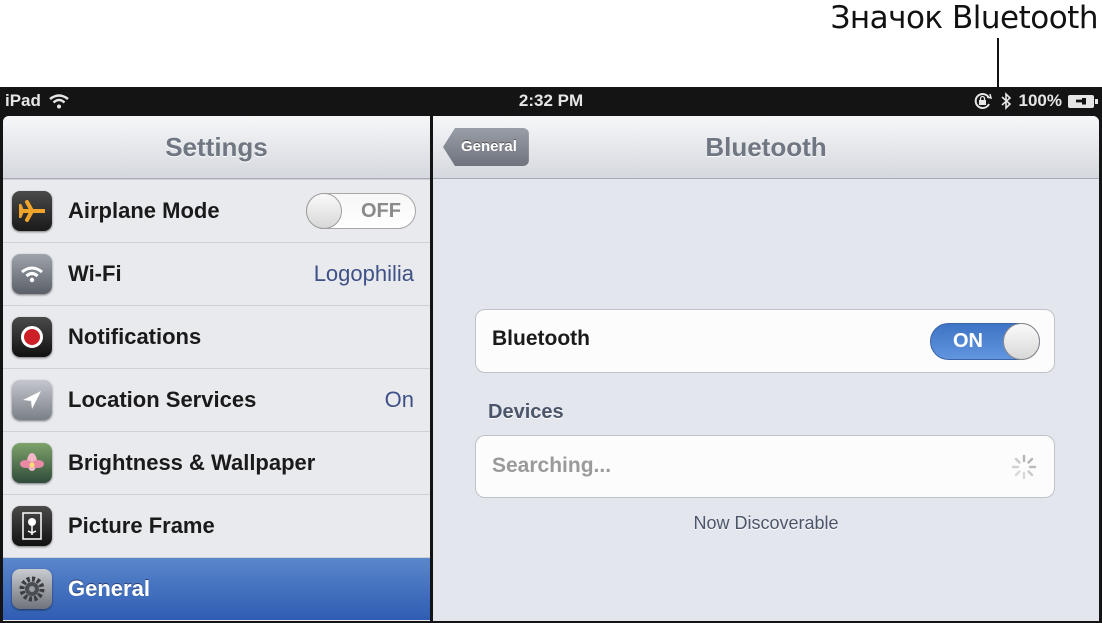 This screenshot has height=623, width=1102. I want to click on bluetooth-icon, so click(1005, 101).